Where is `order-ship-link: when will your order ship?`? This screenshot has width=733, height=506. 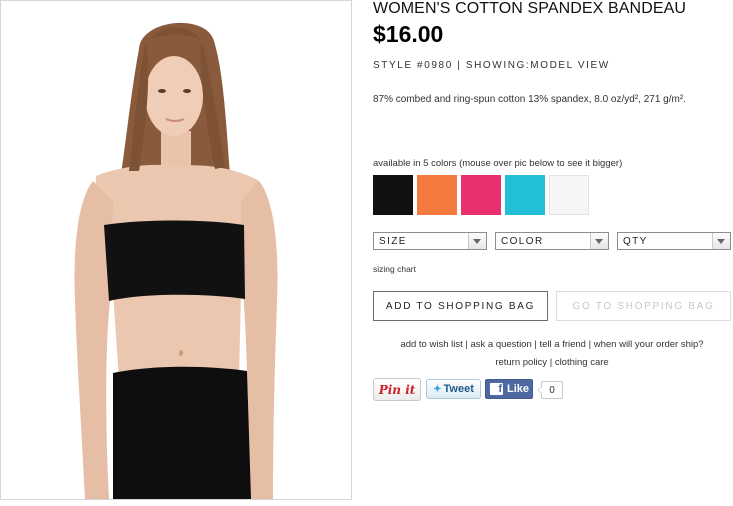
order-ship-link: when will your order ship? is located at coordinates (649, 344).